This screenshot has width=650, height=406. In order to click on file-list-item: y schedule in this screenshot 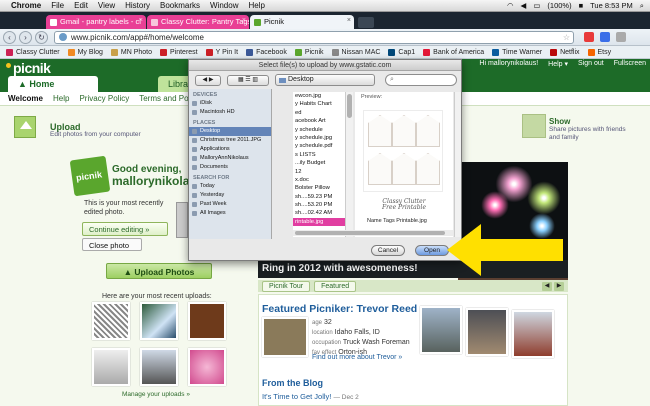, I will do `click(320, 130)`.